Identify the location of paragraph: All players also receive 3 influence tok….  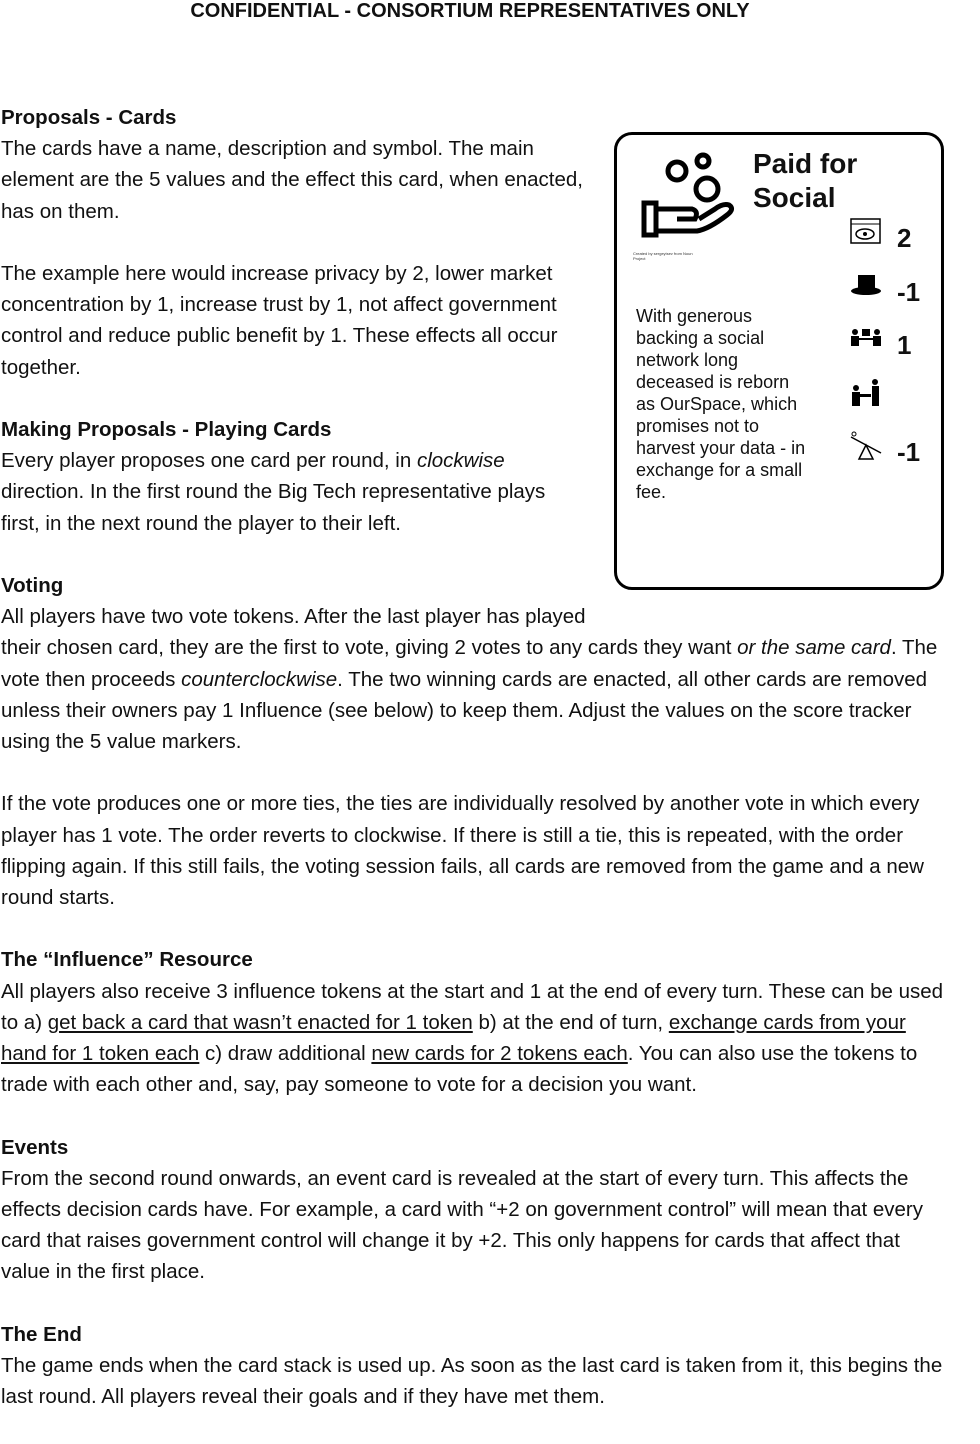
(473, 1038).